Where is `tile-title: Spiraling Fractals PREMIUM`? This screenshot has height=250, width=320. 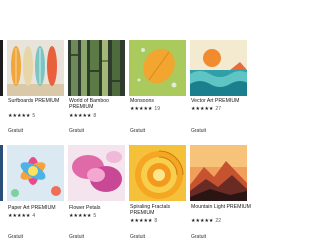 tile-title: Spiraling Fractals PREMIUM is located at coordinates (150, 210).